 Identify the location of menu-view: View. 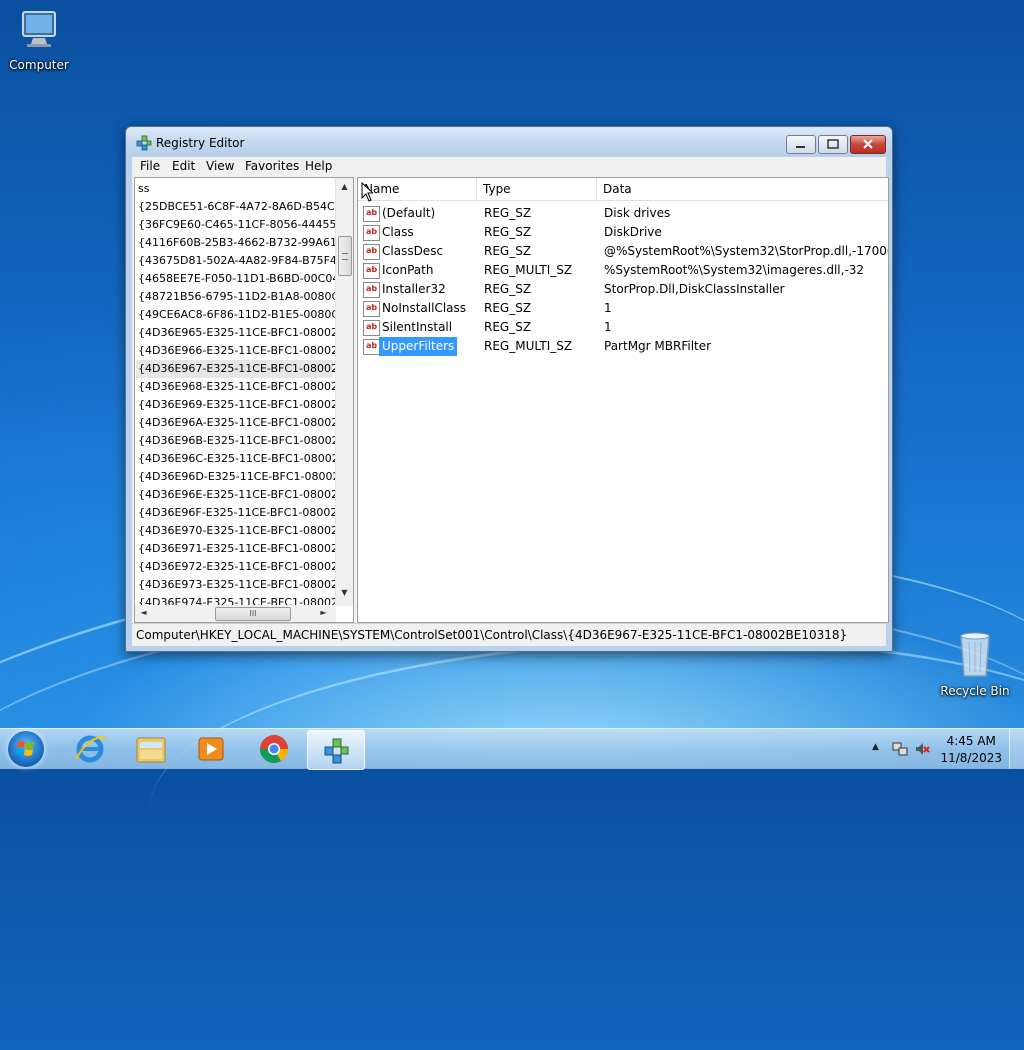
(220, 166).